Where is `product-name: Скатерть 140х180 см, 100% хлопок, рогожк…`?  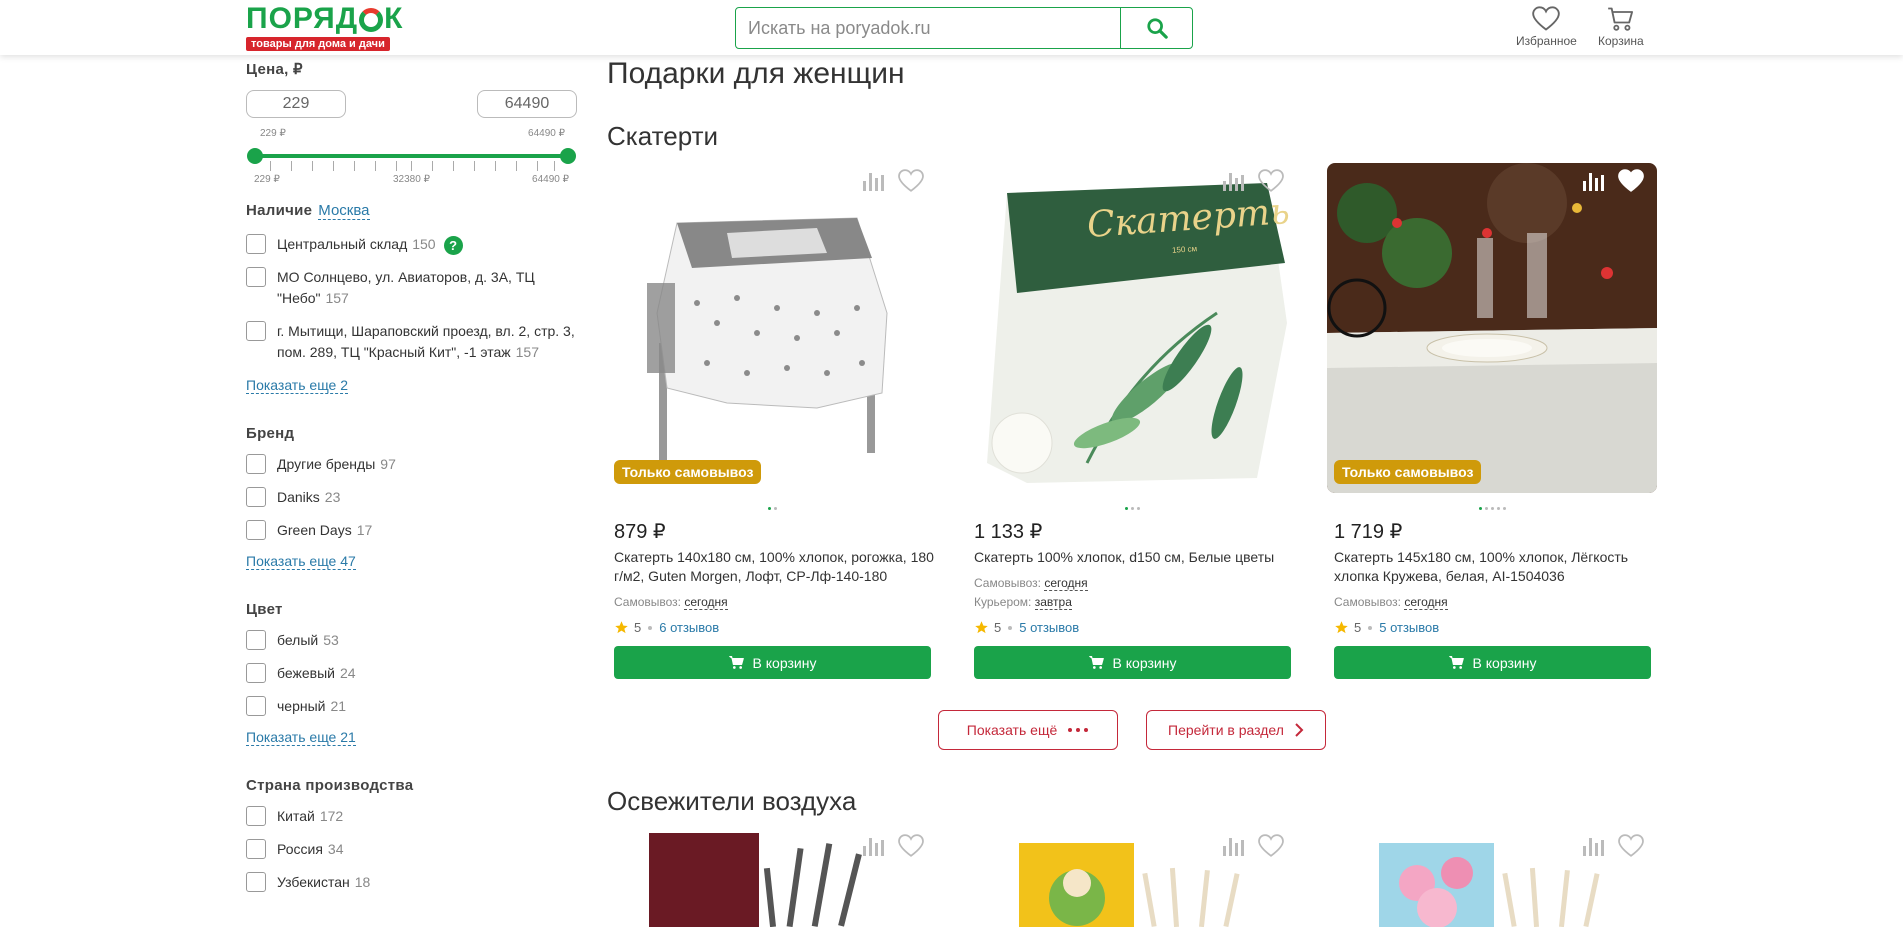 product-name: Скатерть 140х180 см, 100% хлопок, рогожк… is located at coordinates (774, 567).